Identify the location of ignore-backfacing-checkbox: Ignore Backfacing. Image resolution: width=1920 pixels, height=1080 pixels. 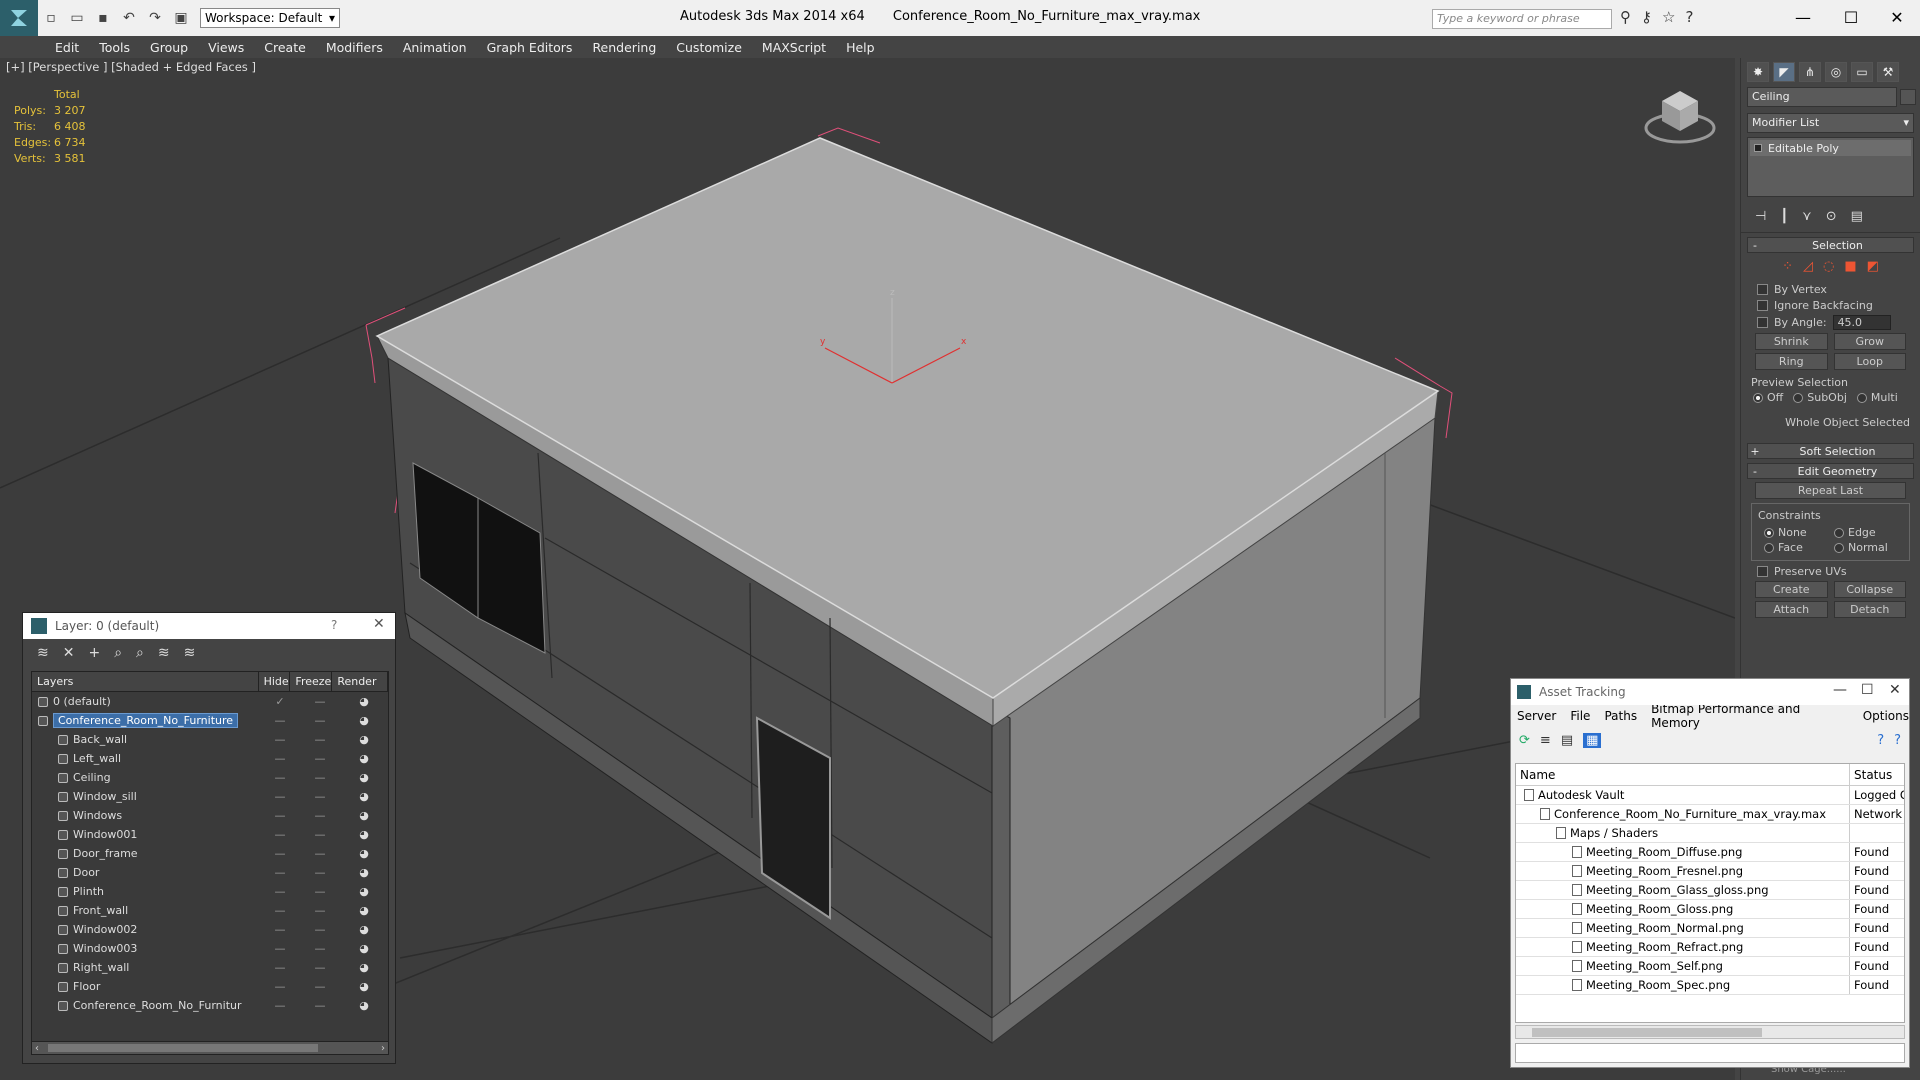
(1830, 305).